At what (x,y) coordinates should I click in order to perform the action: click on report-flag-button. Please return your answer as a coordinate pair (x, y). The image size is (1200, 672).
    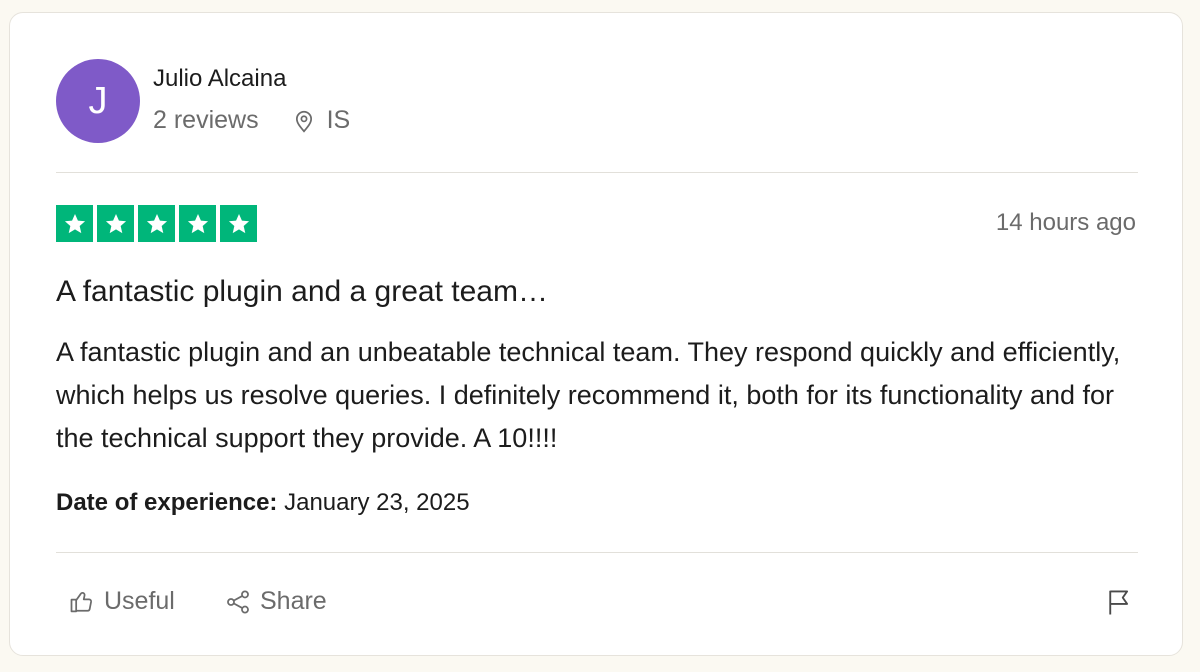
    Looking at the image, I should click on (1119, 602).